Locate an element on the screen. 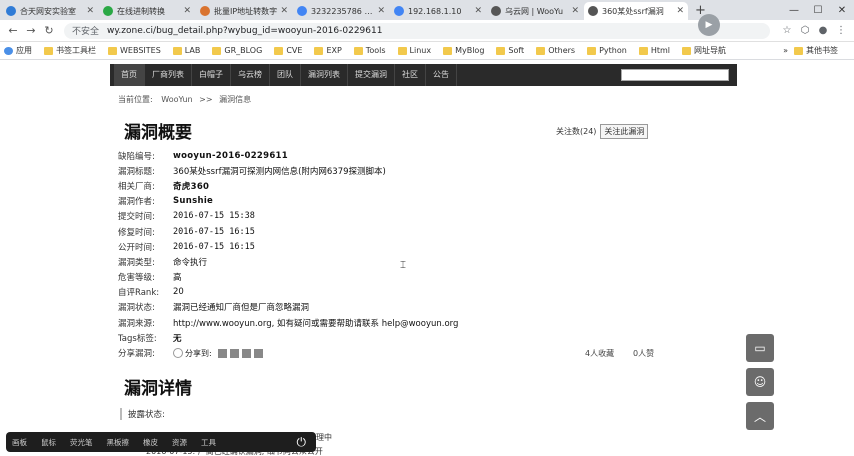 The width and height of the screenshot is (854, 456). site-nav-item: 公告 is located at coordinates (441, 75).